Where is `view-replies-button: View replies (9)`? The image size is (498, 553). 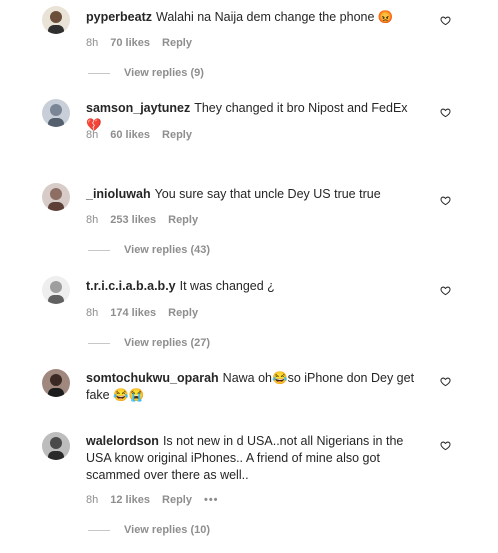 view-replies-button: View replies (9) is located at coordinates (146, 73).